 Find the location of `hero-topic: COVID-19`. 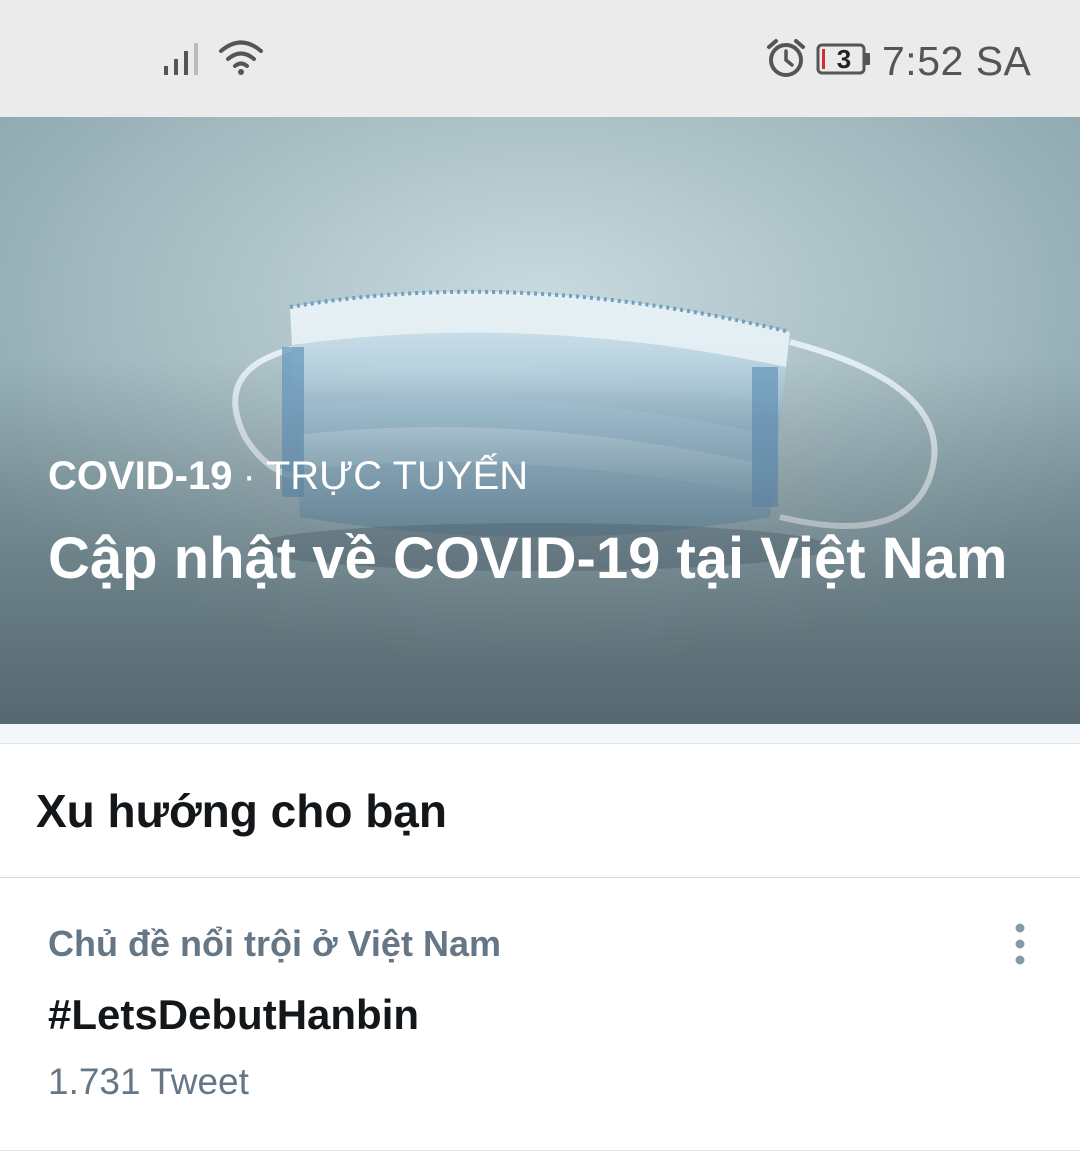

hero-topic: COVID-19 is located at coordinates (140, 476).